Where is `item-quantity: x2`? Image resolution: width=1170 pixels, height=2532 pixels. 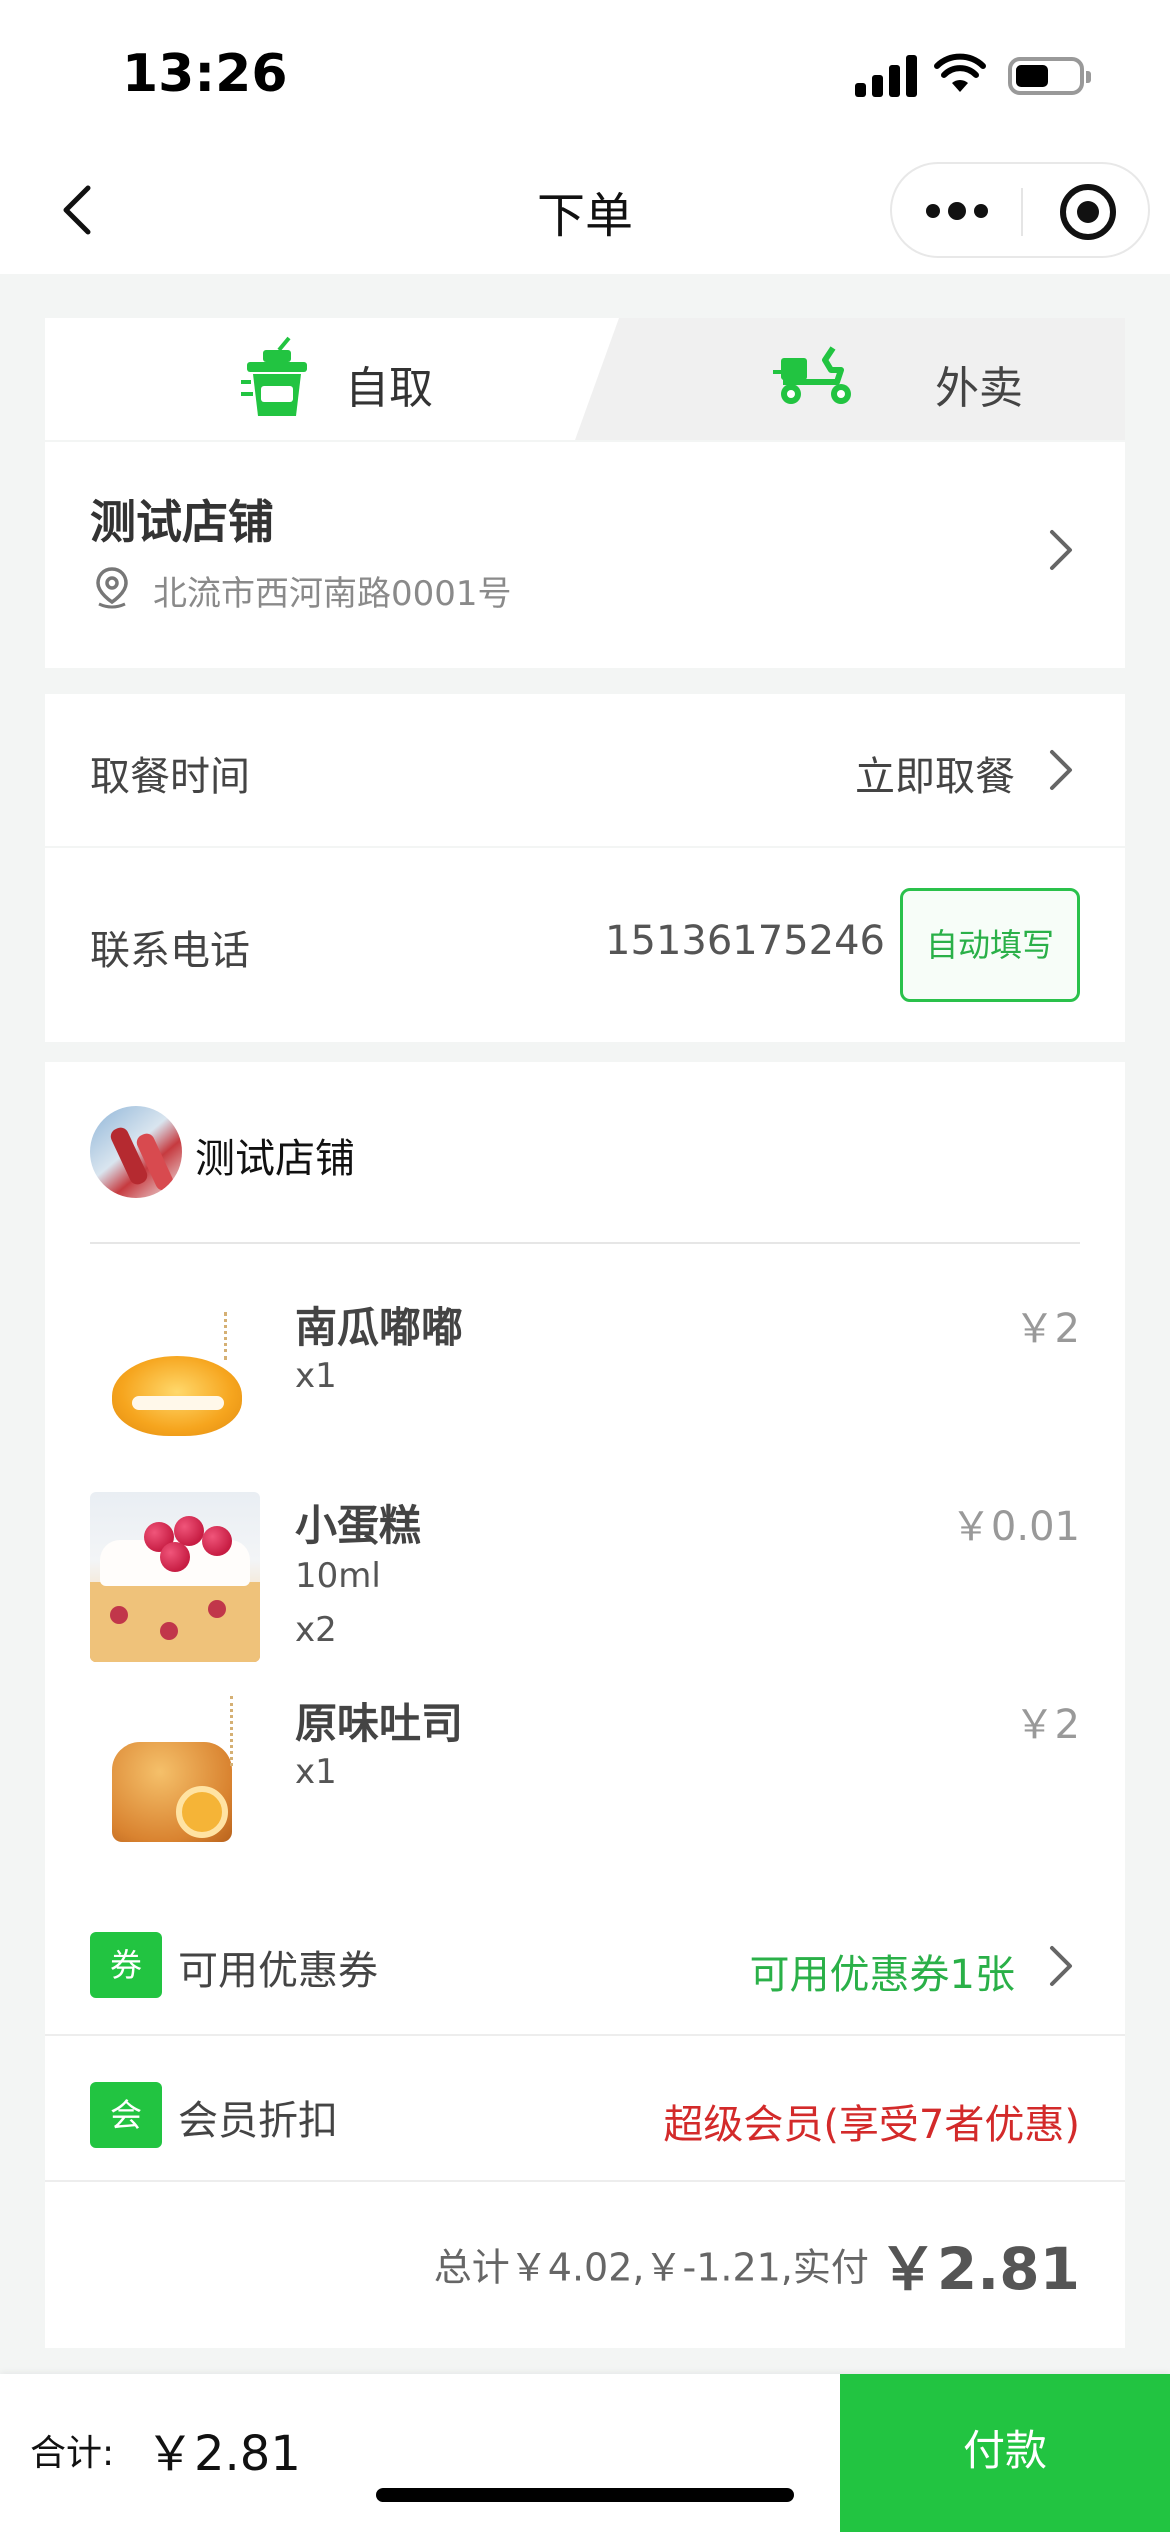
item-quantity: x2 is located at coordinates (316, 1630).